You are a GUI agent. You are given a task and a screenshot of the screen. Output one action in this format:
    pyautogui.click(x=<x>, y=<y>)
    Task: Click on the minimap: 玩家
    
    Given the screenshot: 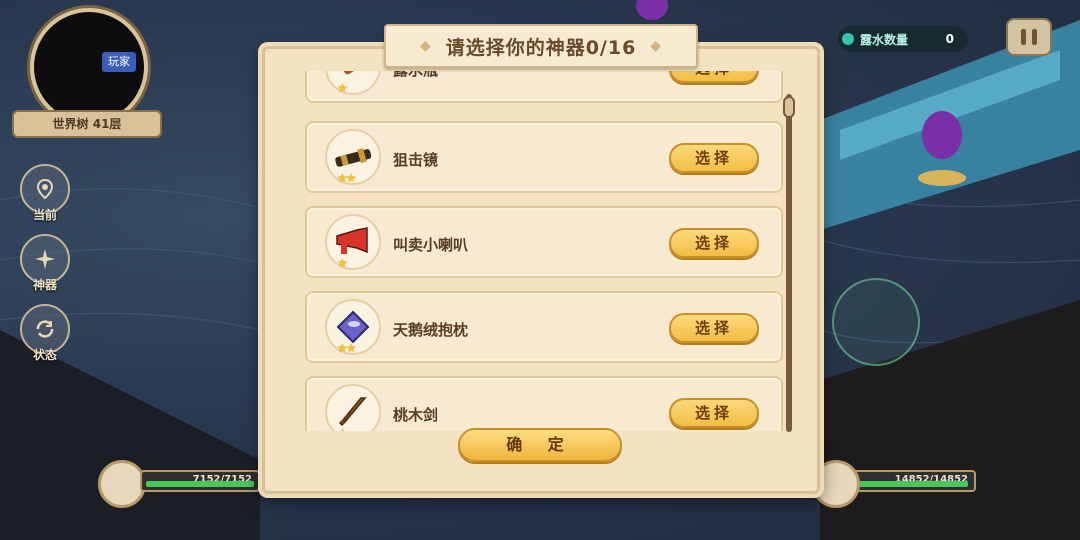 What is the action you would take?
    pyautogui.click(x=89, y=67)
    